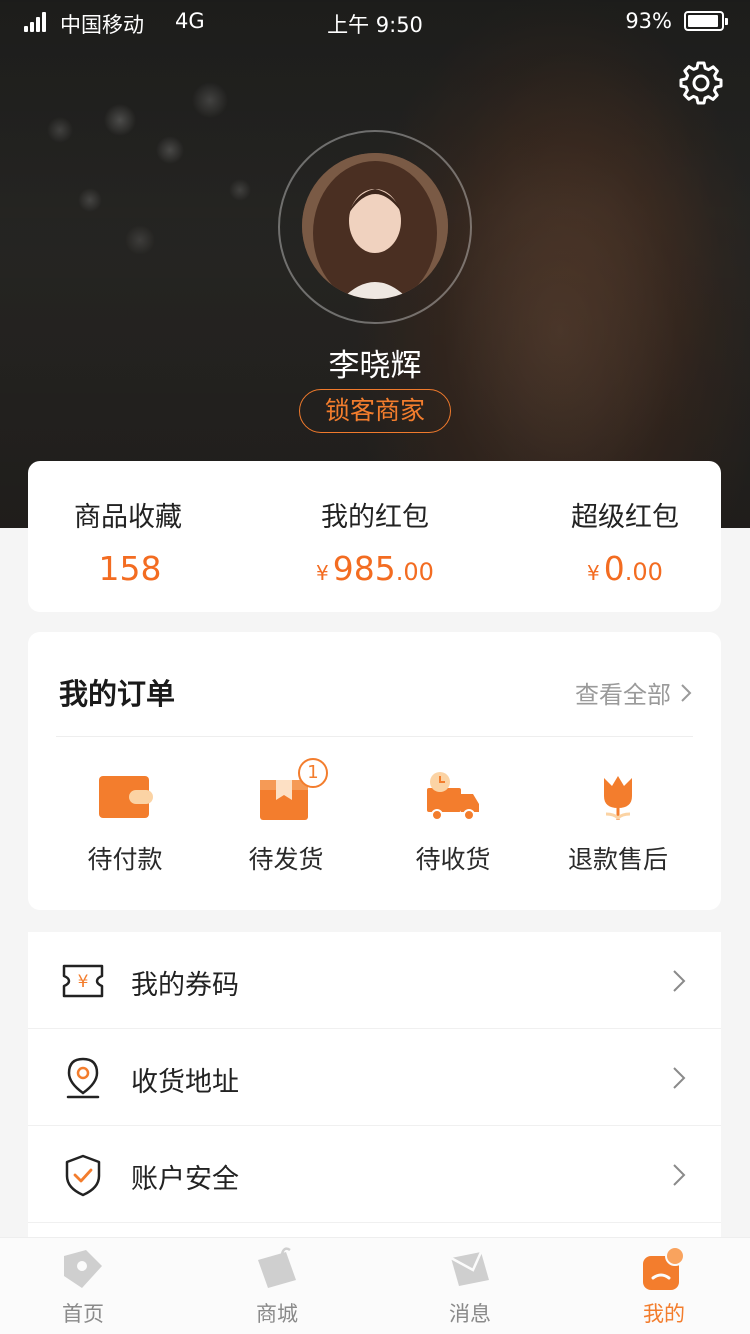 The width and height of the screenshot is (750, 1334). Describe the element at coordinates (701, 83) in the screenshot. I see `gear-icon` at that location.